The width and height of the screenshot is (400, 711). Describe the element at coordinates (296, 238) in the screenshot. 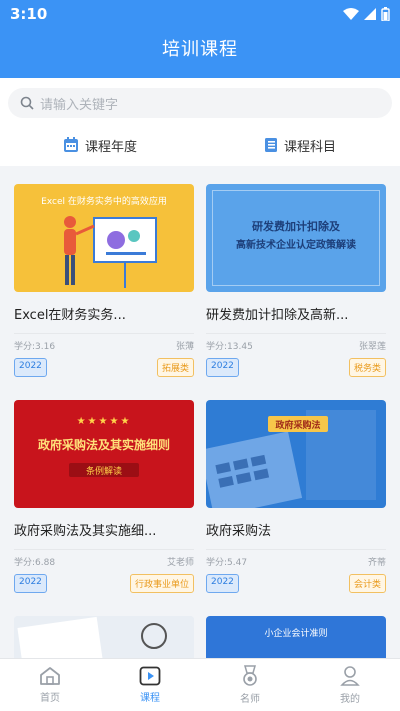

I see `course-thumbnail: 研发费加计扣除及 高新技术企业认定政策解读` at that location.